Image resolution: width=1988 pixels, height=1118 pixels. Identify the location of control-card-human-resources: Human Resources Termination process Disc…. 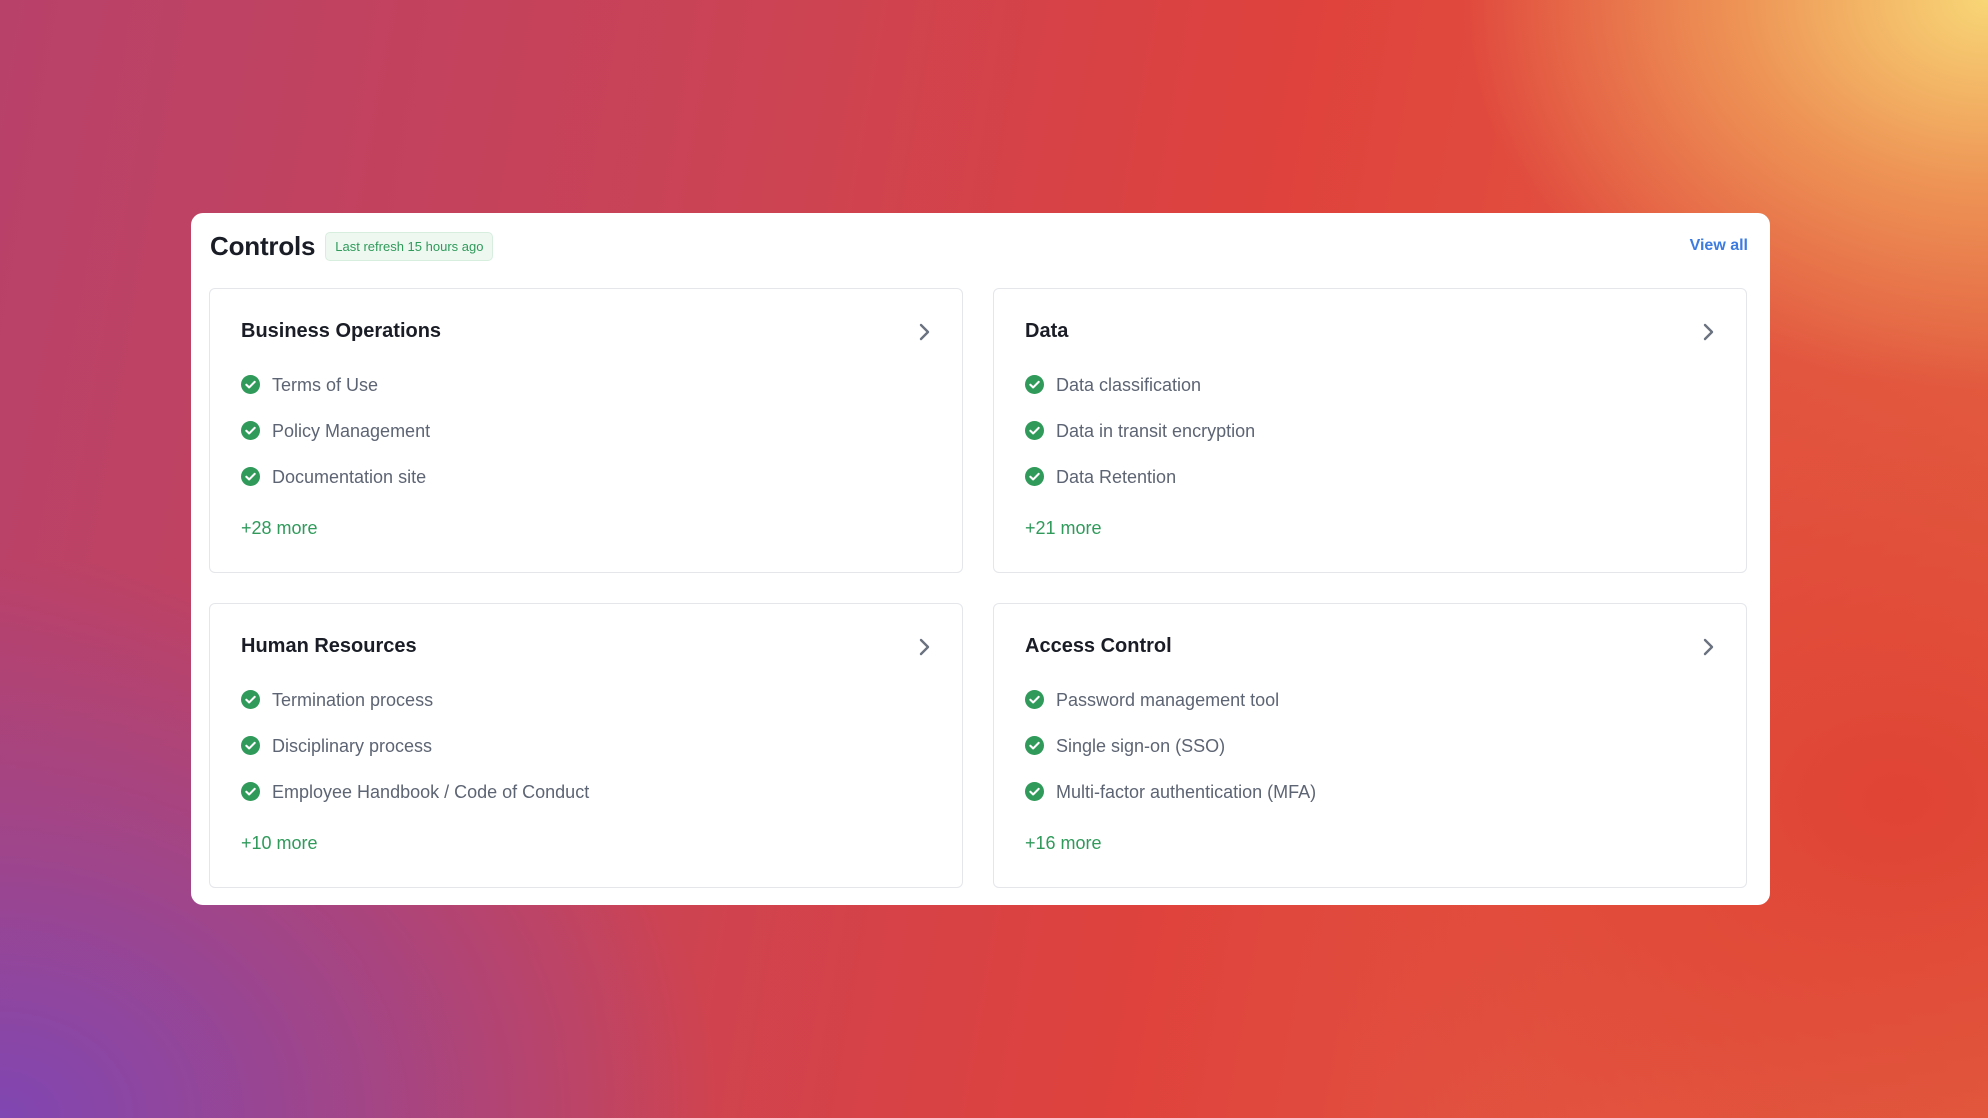
(586, 745).